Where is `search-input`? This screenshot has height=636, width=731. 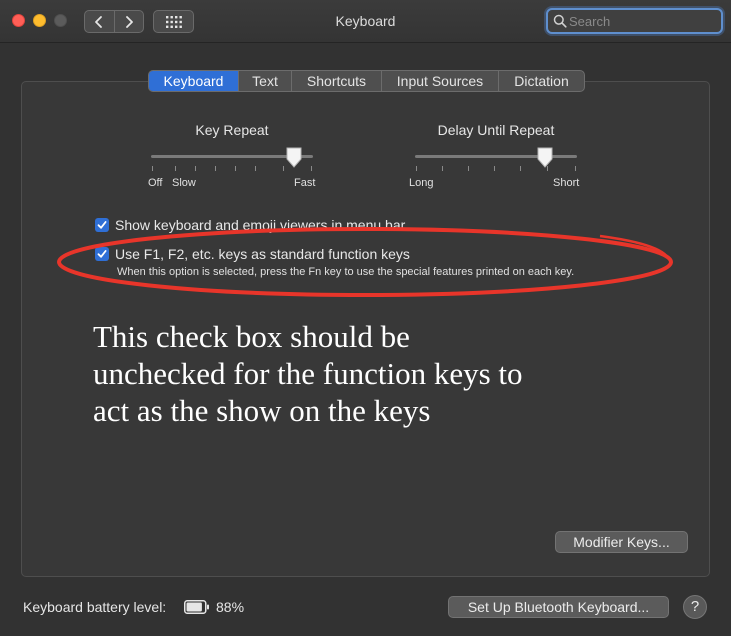 search-input is located at coordinates (643, 21).